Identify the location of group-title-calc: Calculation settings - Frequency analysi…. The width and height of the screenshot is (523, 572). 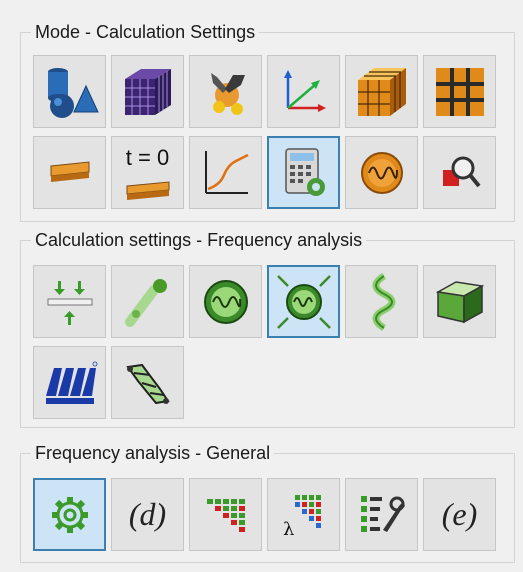
(199, 240).